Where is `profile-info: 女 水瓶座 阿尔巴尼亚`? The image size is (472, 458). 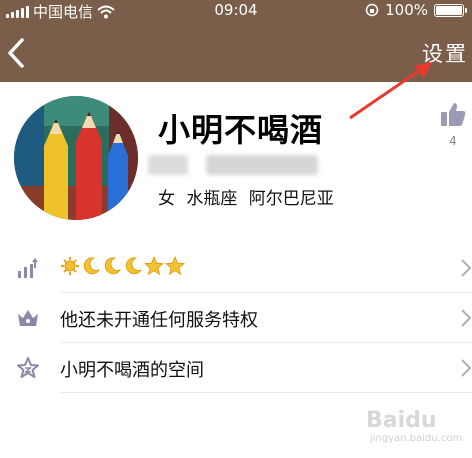
profile-info: 女 水瓶座 阿尔巴尼亚 is located at coordinates (246, 199).